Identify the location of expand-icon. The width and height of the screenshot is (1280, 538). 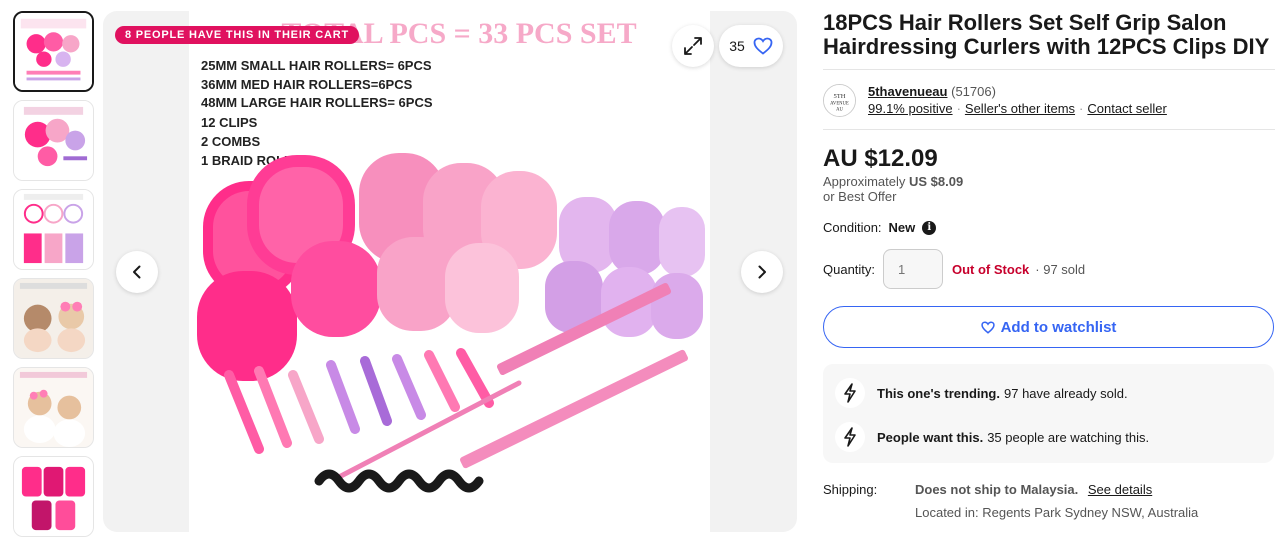
(693, 46).